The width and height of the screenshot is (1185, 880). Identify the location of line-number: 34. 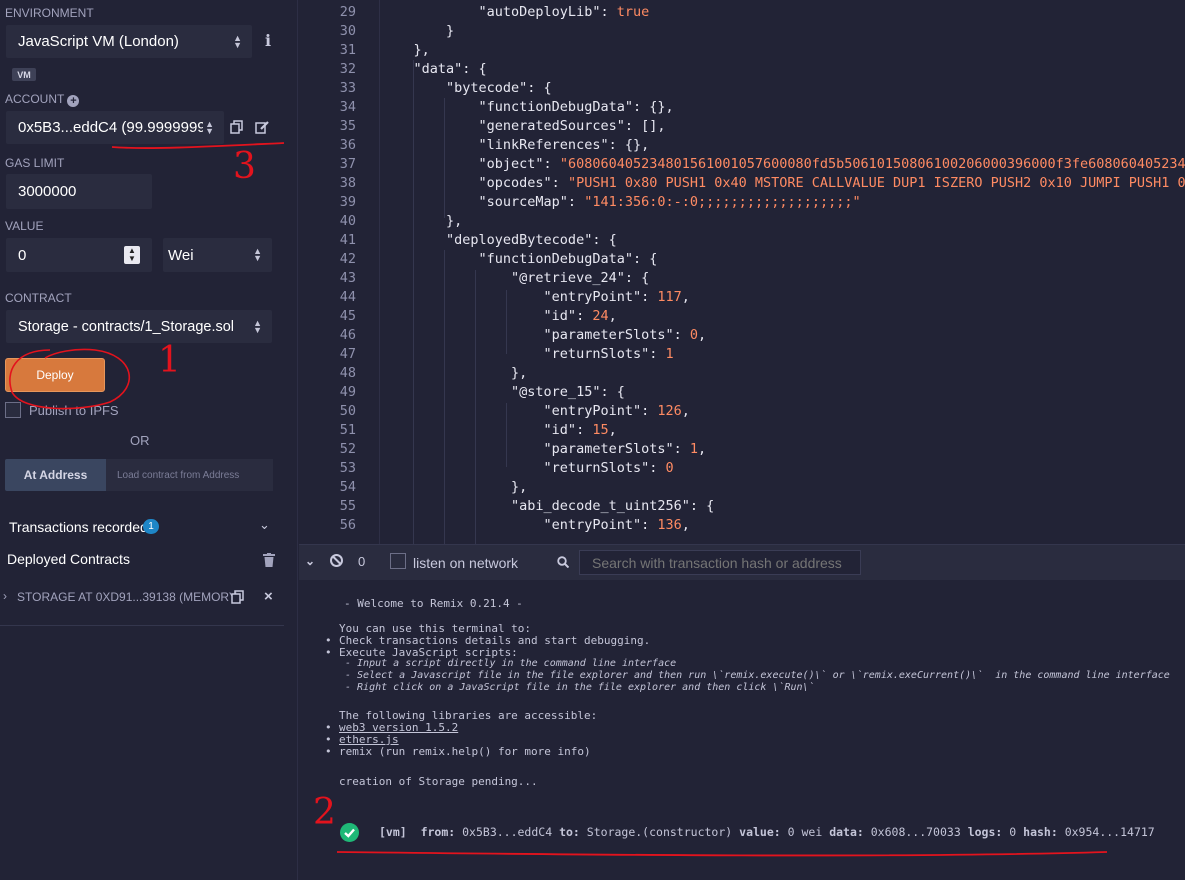
(347, 107).